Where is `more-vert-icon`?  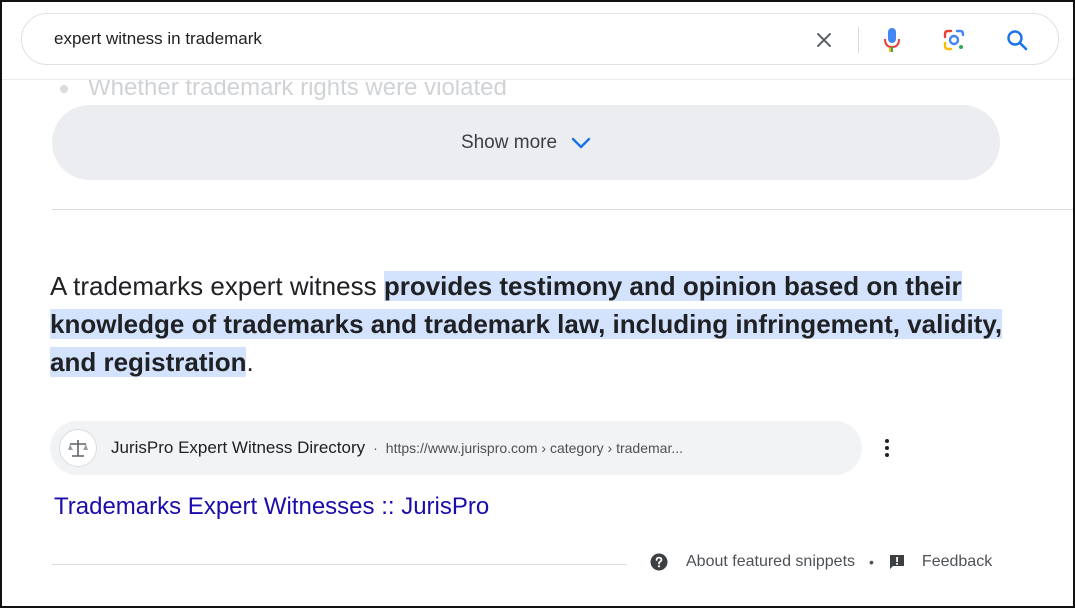
more-vert-icon is located at coordinates (887, 448).